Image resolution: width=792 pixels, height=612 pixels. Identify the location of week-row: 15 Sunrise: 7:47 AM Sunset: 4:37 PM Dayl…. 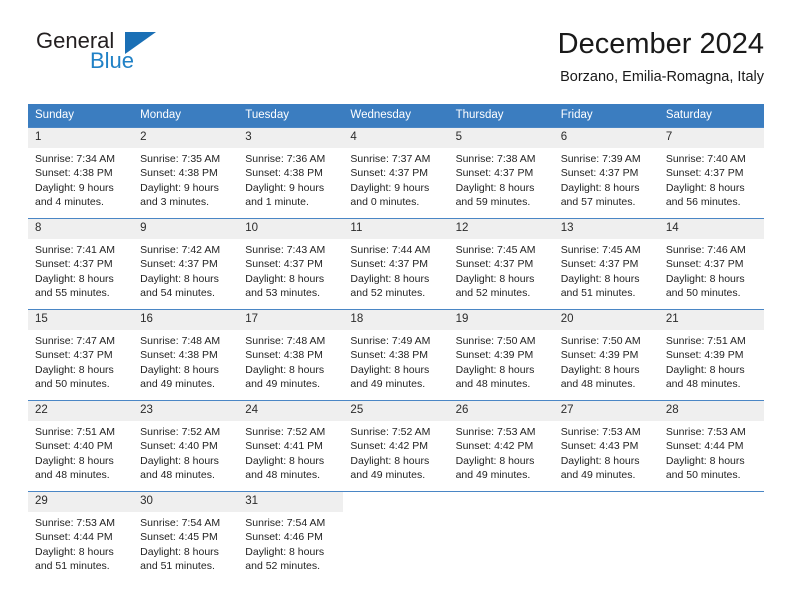
(396, 354).